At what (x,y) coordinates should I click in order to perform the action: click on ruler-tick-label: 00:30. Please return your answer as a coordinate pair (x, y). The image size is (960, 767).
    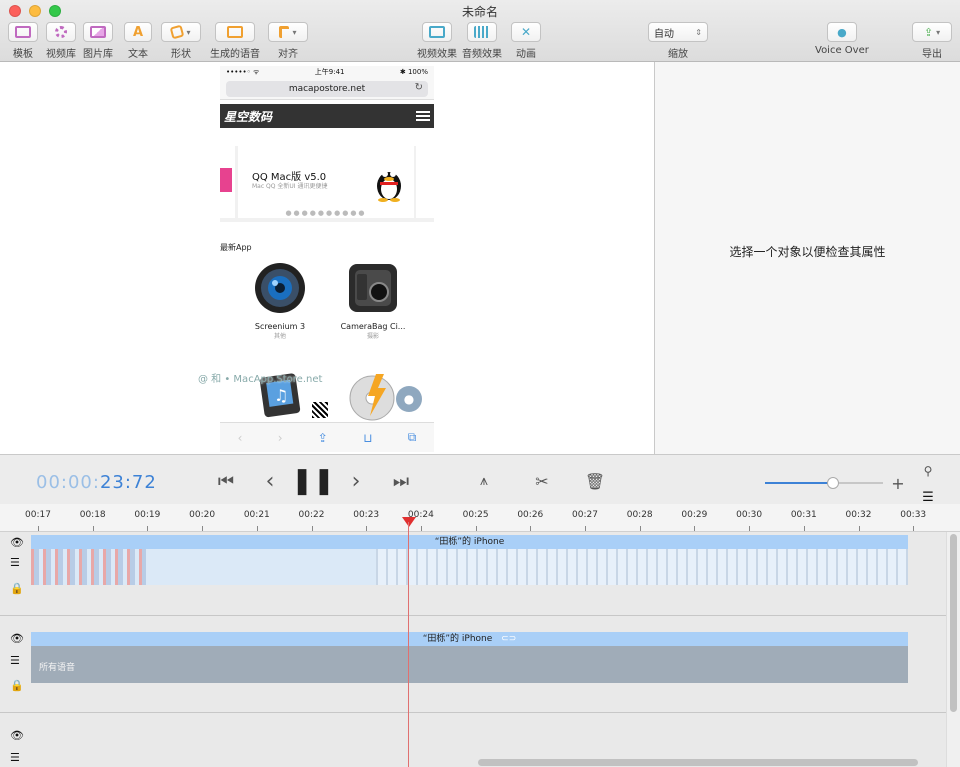
    Looking at the image, I should click on (749, 515).